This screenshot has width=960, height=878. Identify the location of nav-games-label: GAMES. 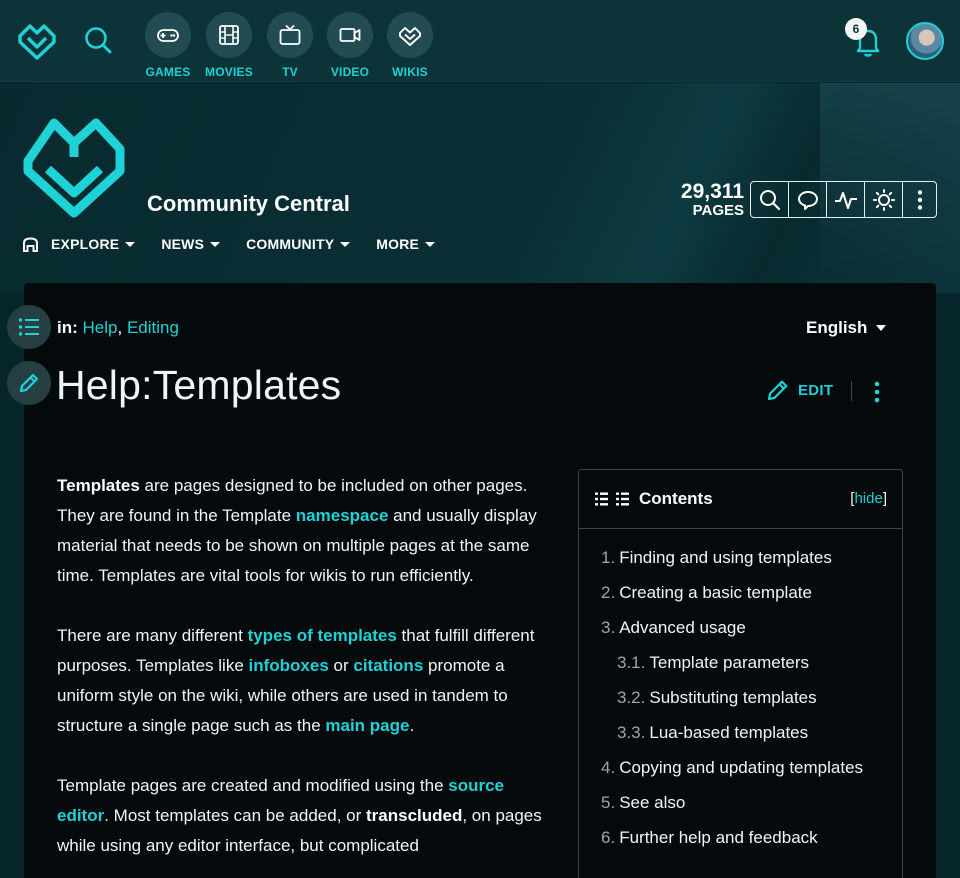
(168, 72).